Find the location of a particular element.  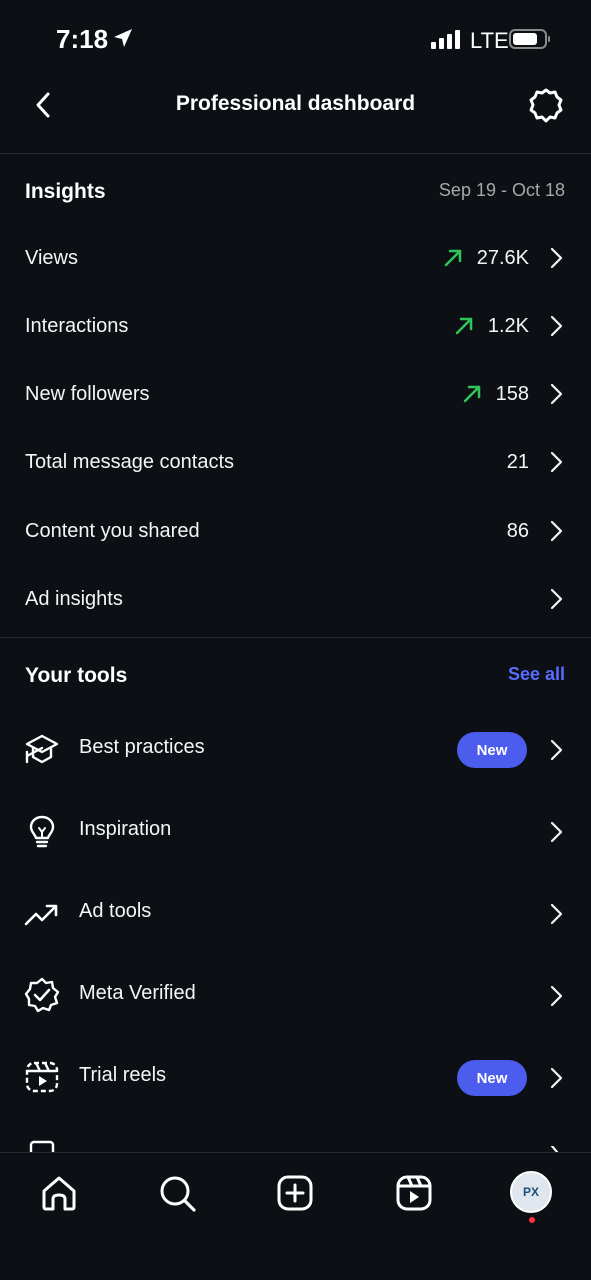

insight-label: Content you shared is located at coordinates (112, 531).